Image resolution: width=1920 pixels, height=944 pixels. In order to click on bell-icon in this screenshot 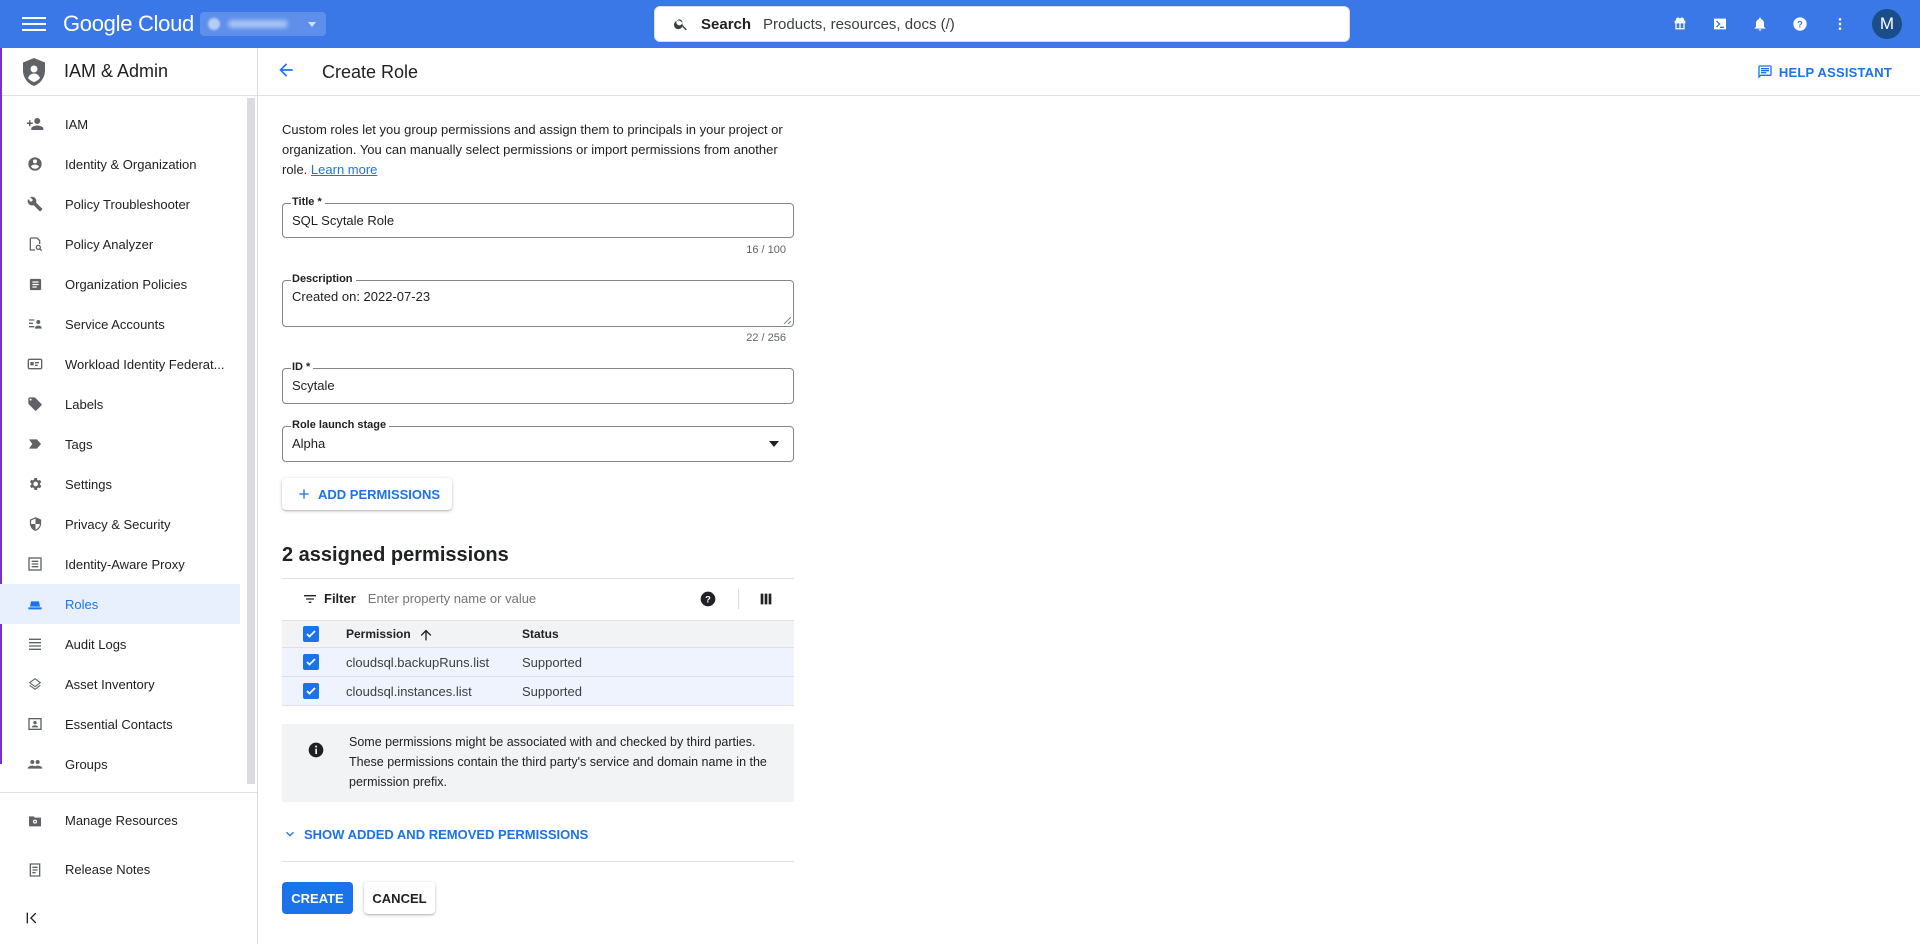, I will do `click(1760, 24)`.